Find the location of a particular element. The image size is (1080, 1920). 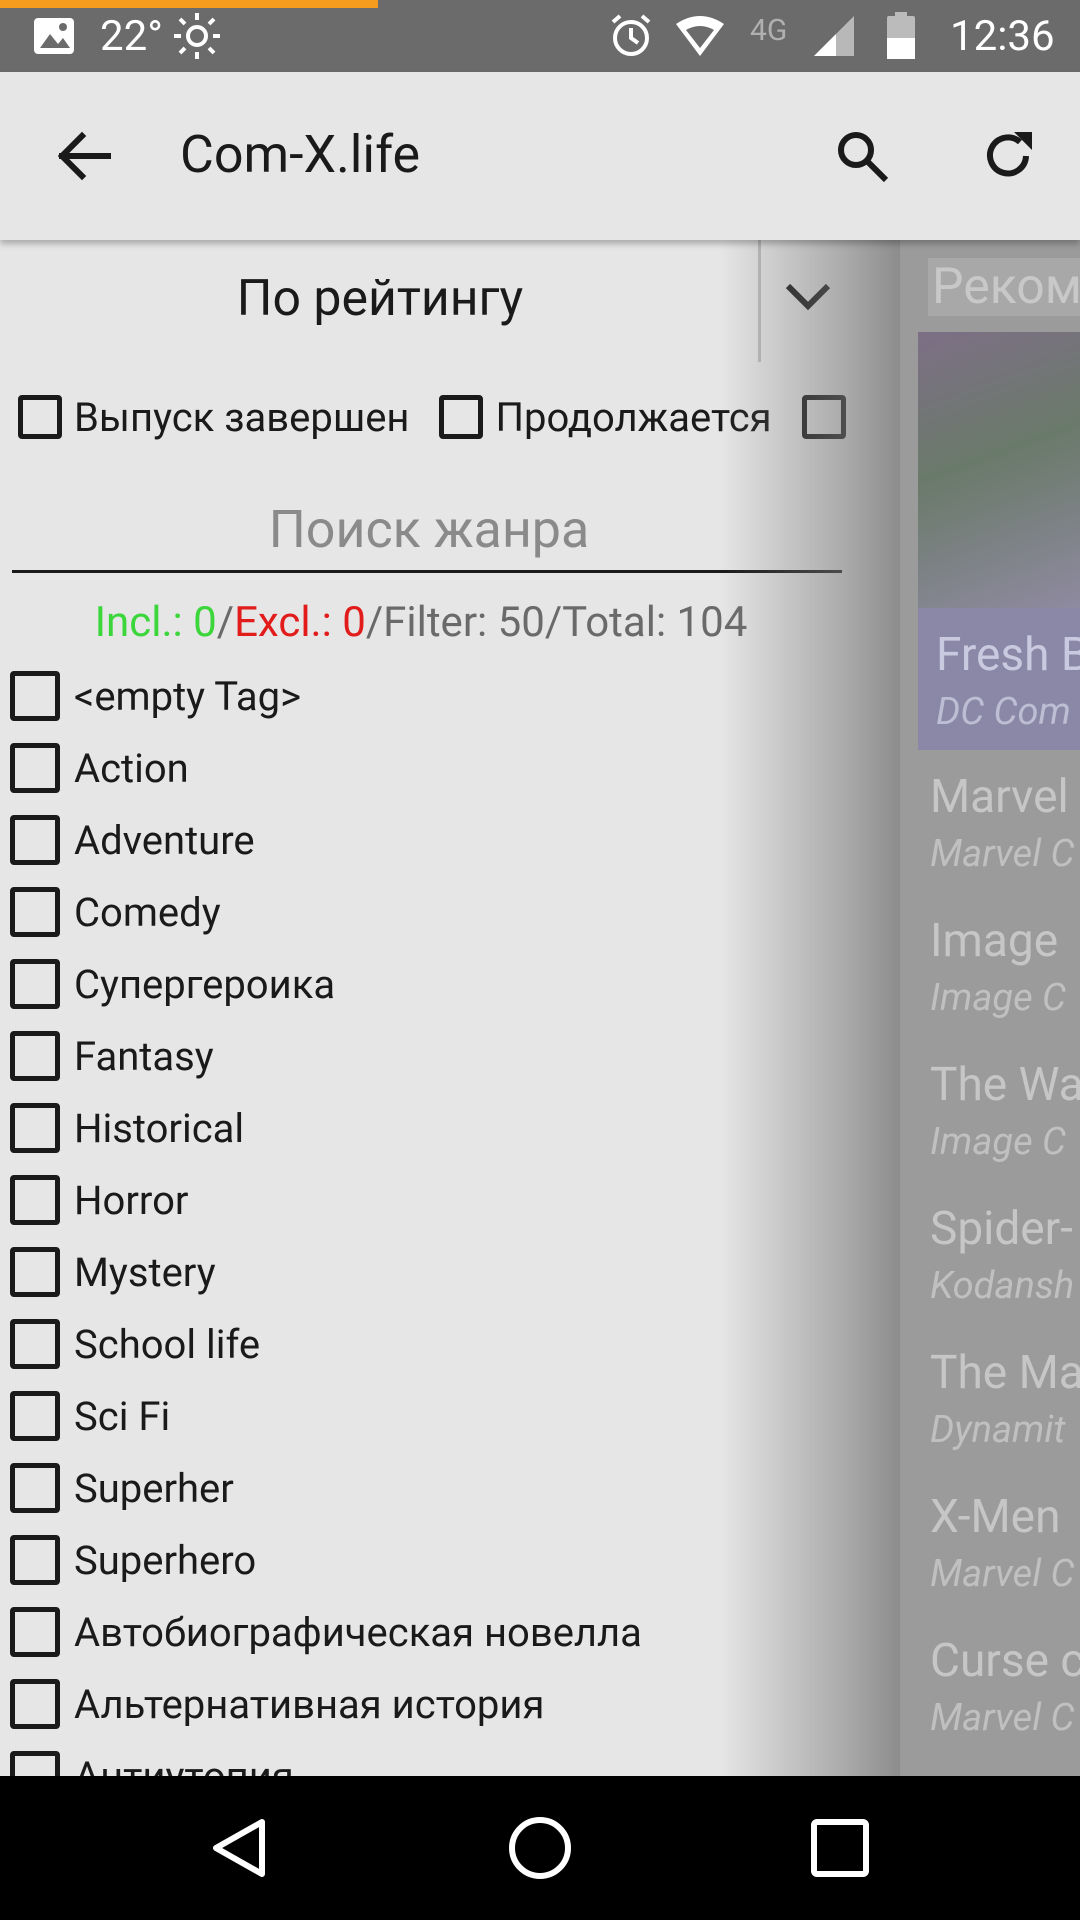

genre-label: Супергероика is located at coordinates (205, 984).